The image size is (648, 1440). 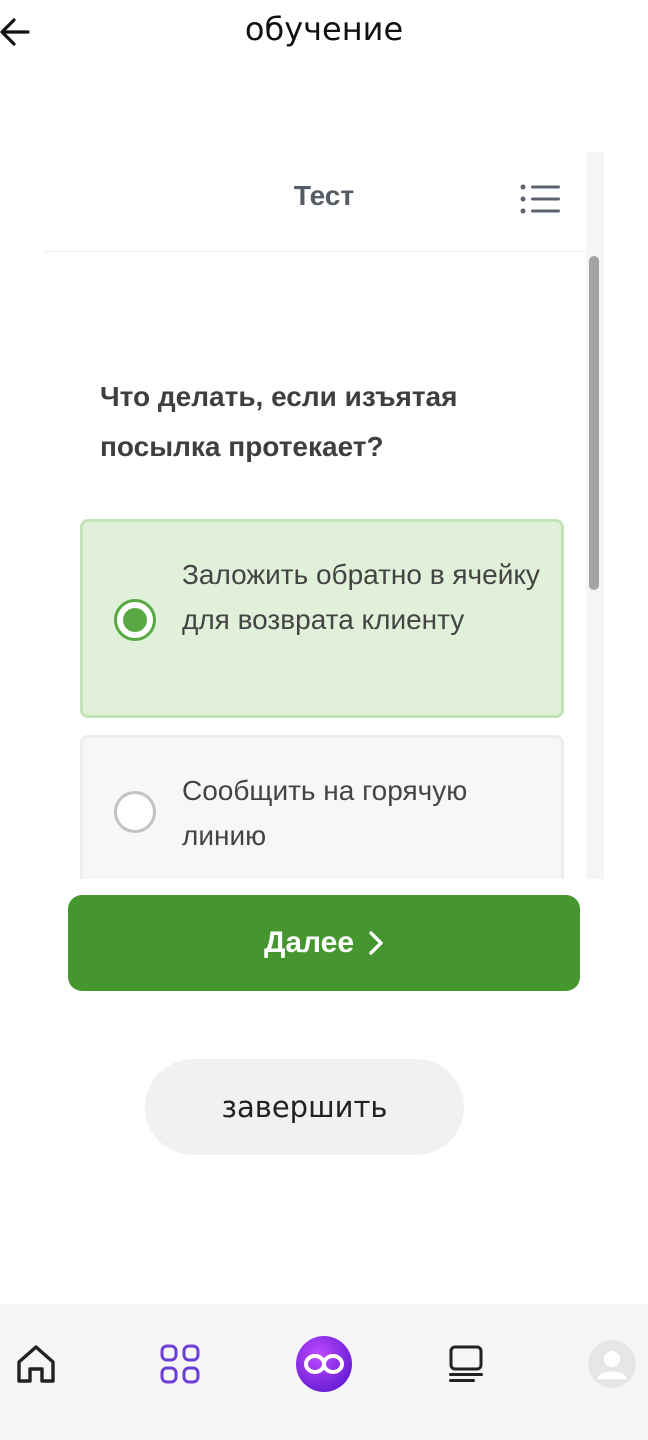 I want to click on home-icon, so click(x=36, y=1364).